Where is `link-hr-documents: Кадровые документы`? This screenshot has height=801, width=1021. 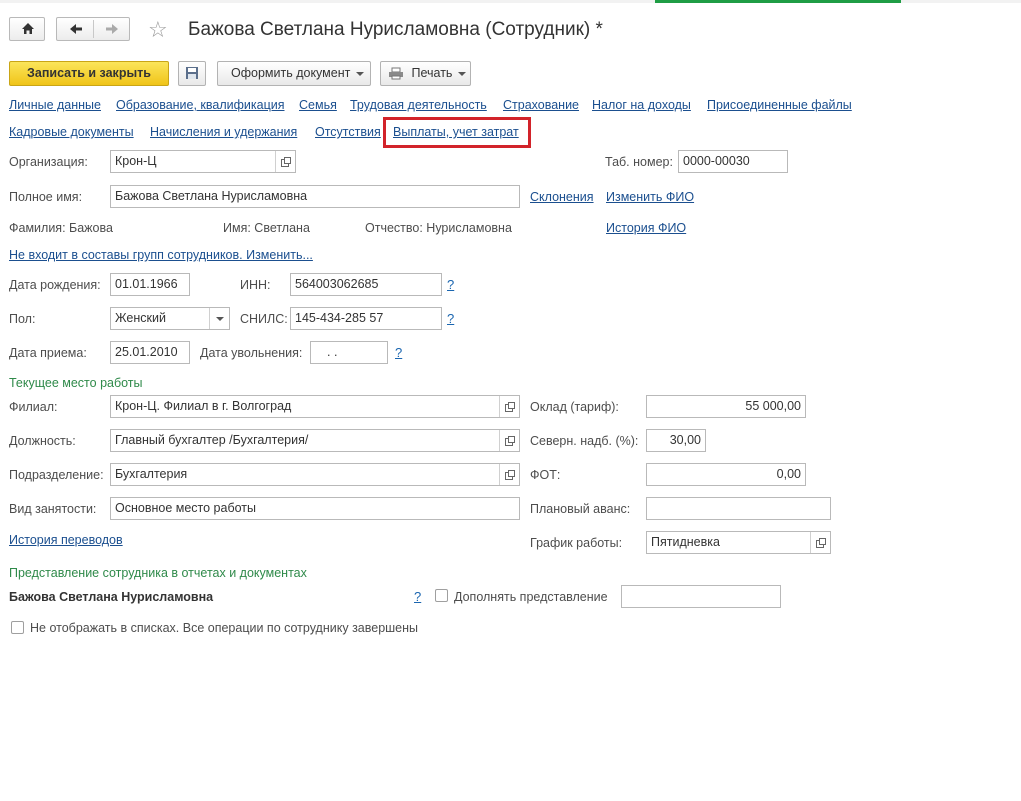
link-hr-documents: Кадровые документы is located at coordinates (71, 132).